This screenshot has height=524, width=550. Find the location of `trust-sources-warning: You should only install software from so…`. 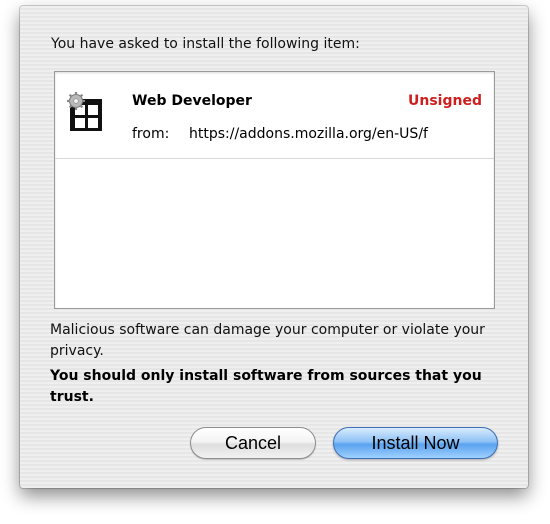

trust-sources-warning: You should only install software from so… is located at coordinates (266, 386).